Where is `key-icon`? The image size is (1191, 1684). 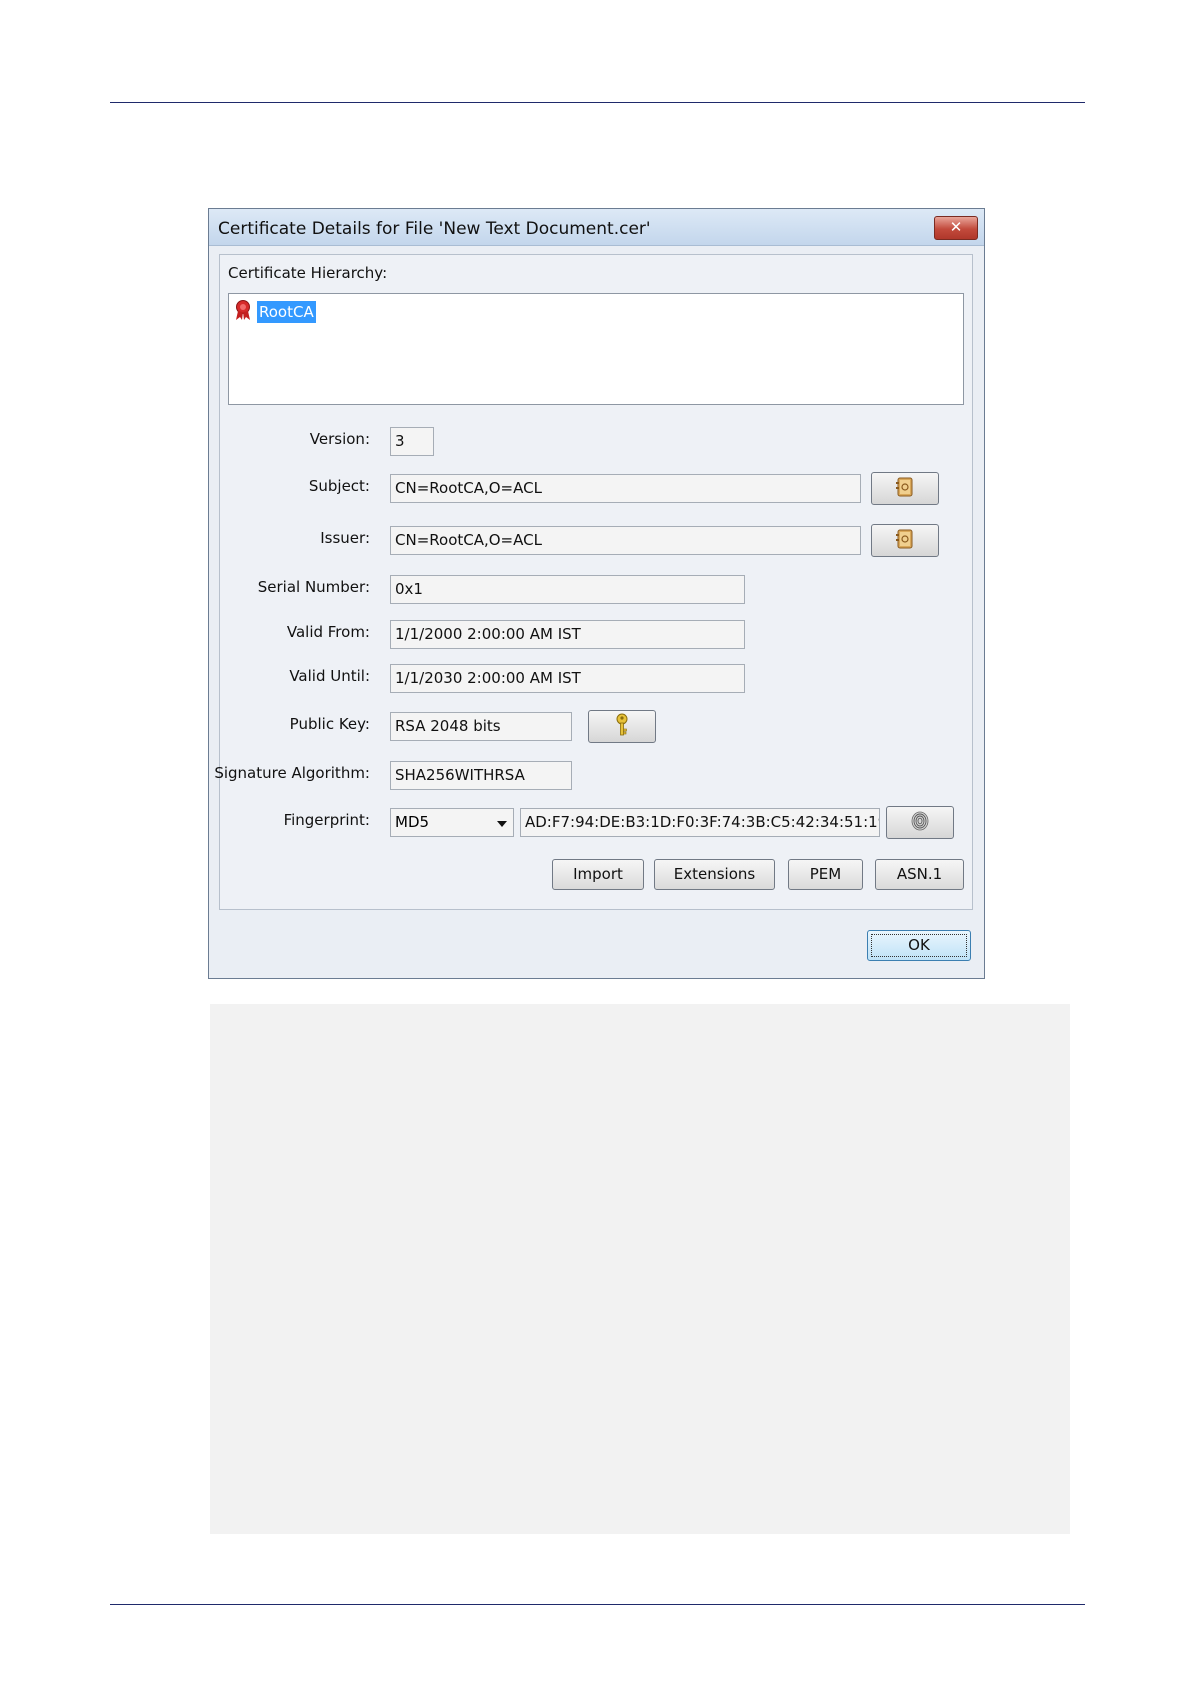
key-icon is located at coordinates (622, 727).